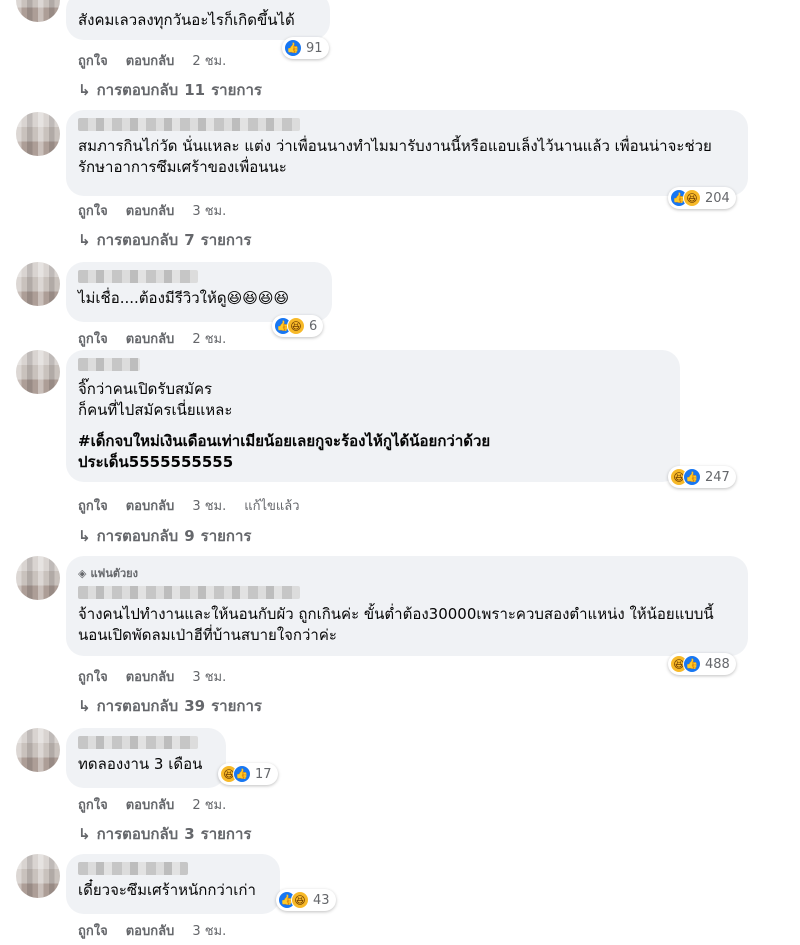 This screenshot has width=800, height=945. I want to click on edited-label: แก้ไขแล้ว, so click(271, 505).